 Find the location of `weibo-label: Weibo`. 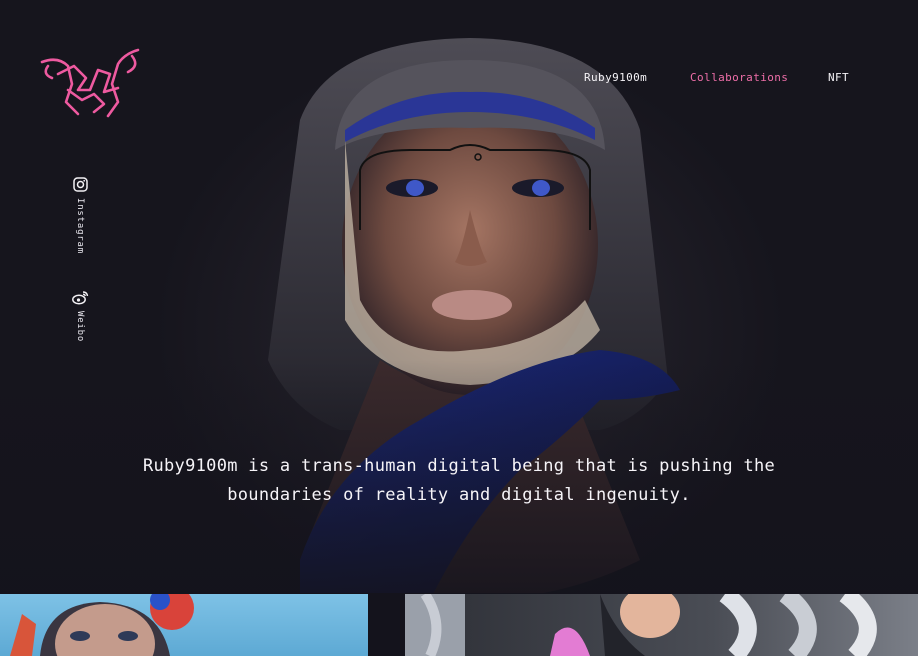

weibo-label: Weibo is located at coordinates (80, 327).